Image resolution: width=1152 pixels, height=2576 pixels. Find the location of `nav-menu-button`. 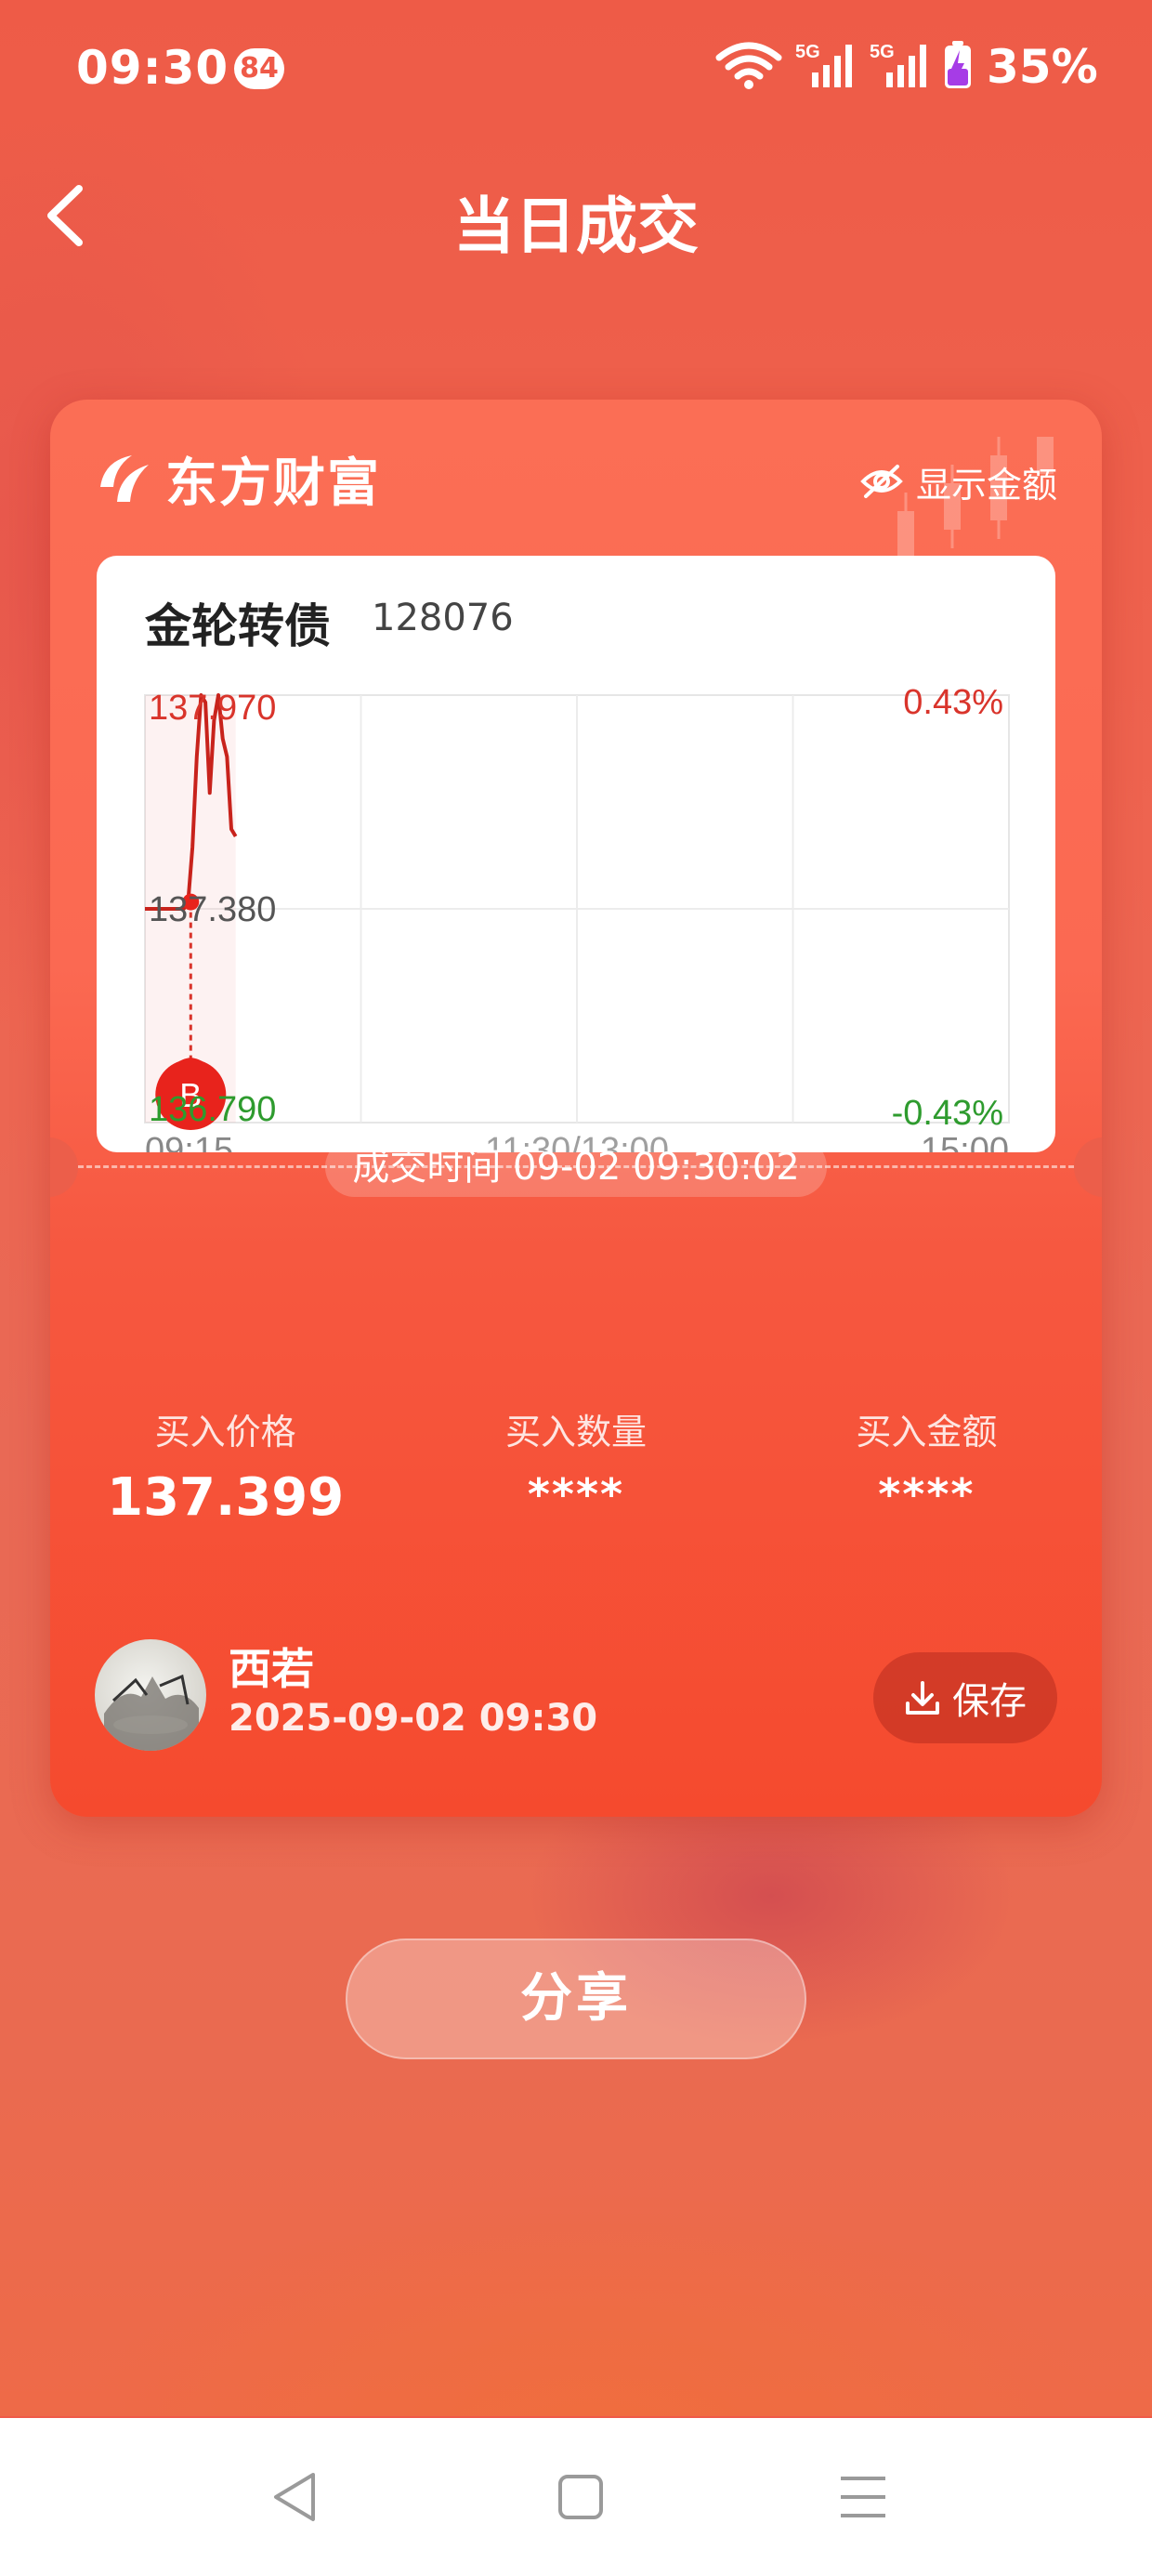

nav-menu-button is located at coordinates (863, 2497).